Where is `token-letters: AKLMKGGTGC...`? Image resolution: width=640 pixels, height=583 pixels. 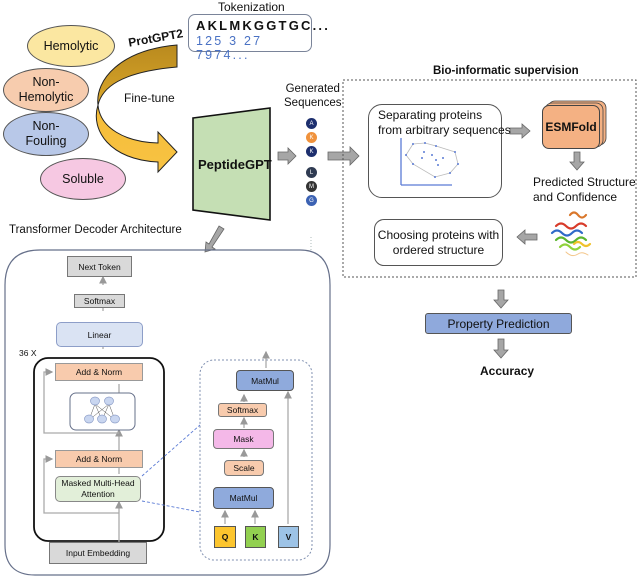 token-letters: AKLMKGGTGC... is located at coordinates (263, 25).